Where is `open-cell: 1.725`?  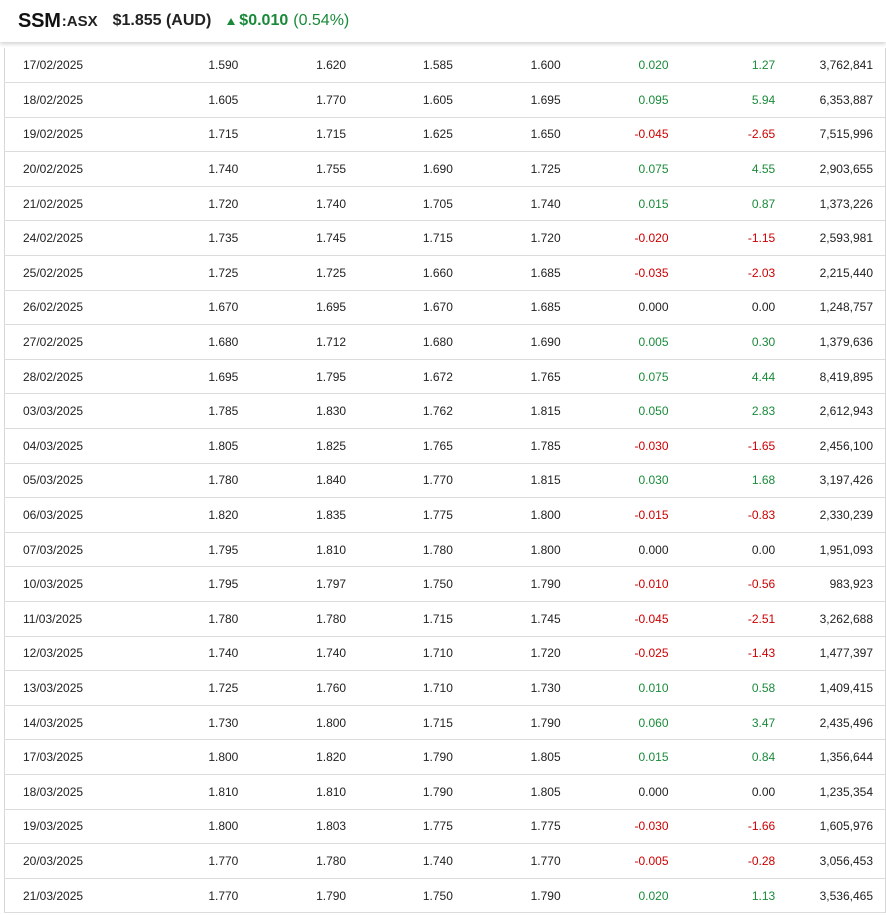 open-cell: 1.725 is located at coordinates (191, 273).